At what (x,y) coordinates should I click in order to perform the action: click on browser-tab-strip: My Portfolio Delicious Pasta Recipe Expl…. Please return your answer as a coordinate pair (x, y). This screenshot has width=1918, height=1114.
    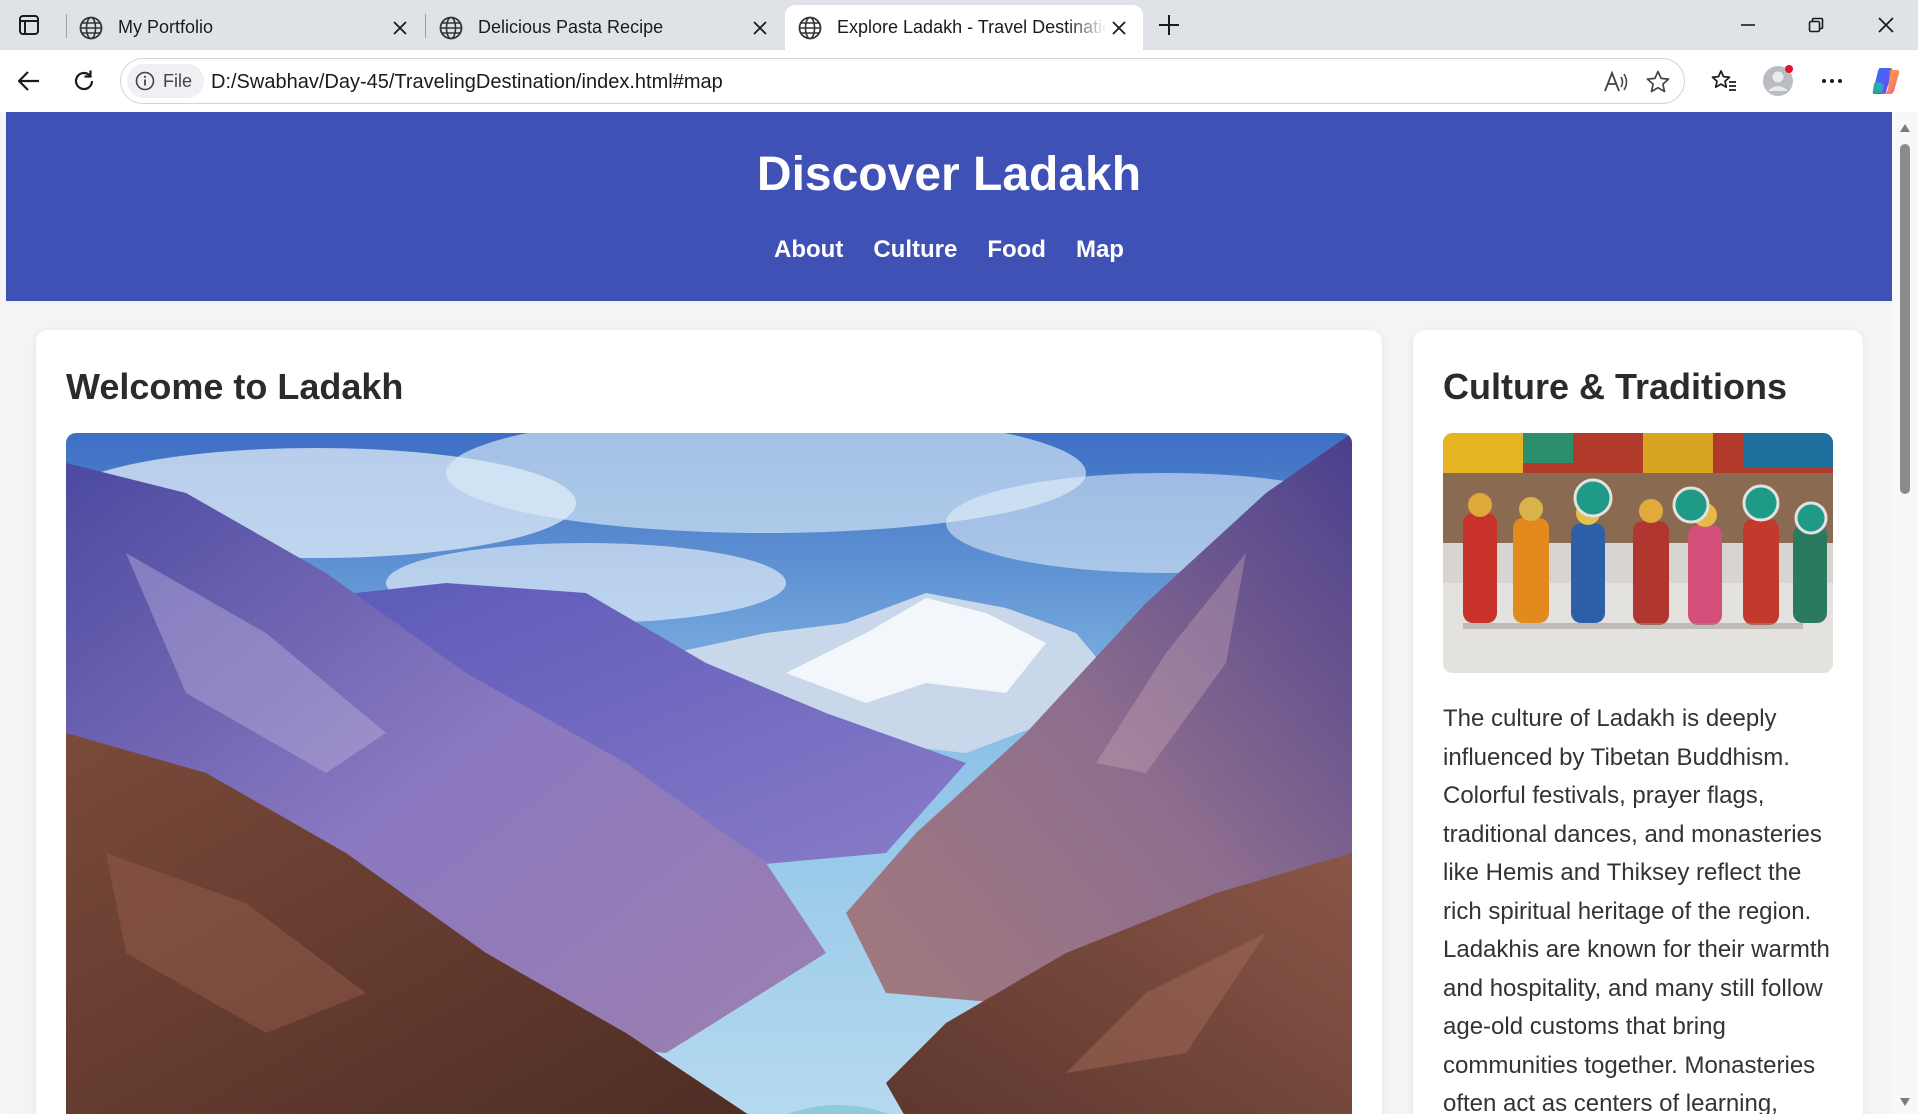
    Looking at the image, I should click on (959, 25).